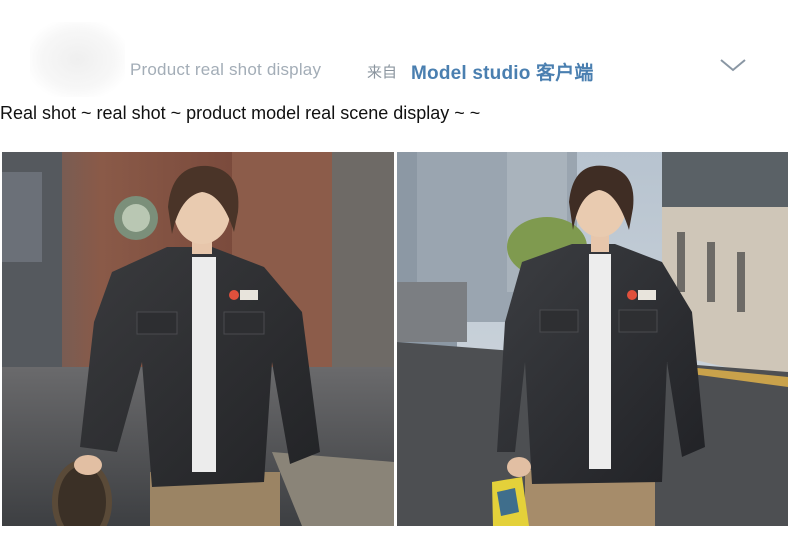 The image size is (790, 535). Describe the element at coordinates (77, 59) in the screenshot. I see `logo` at that location.